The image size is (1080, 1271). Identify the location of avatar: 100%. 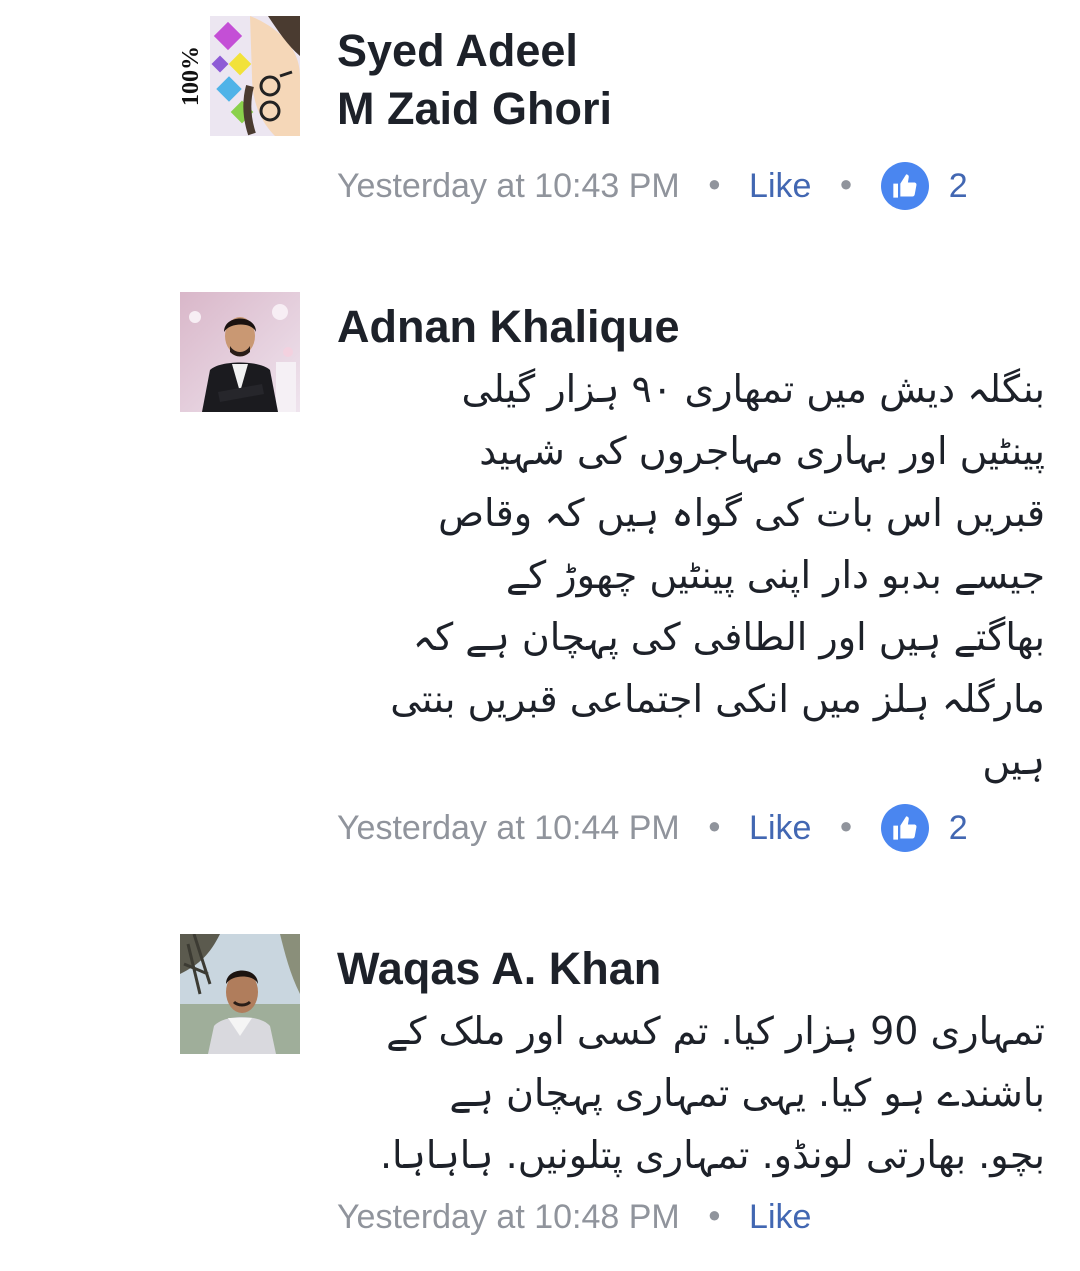
(240, 76).